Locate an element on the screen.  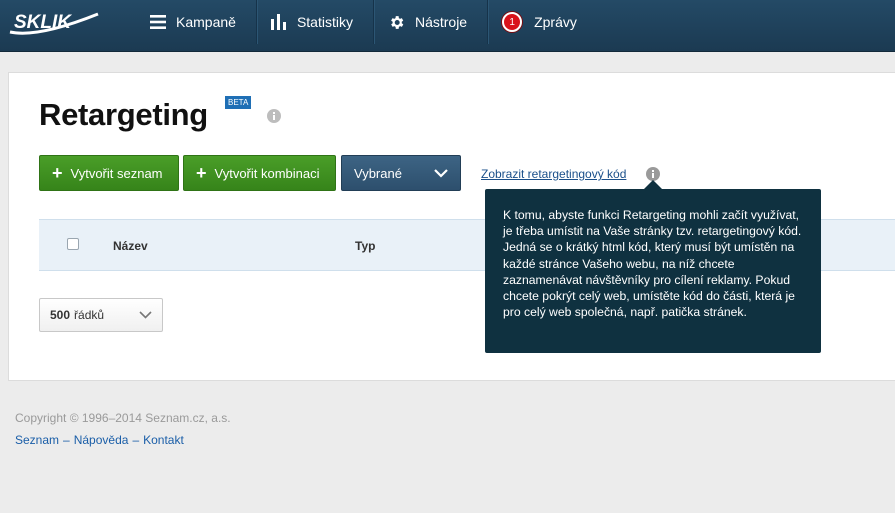
column-header-nazev: Název is located at coordinates (130, 246).